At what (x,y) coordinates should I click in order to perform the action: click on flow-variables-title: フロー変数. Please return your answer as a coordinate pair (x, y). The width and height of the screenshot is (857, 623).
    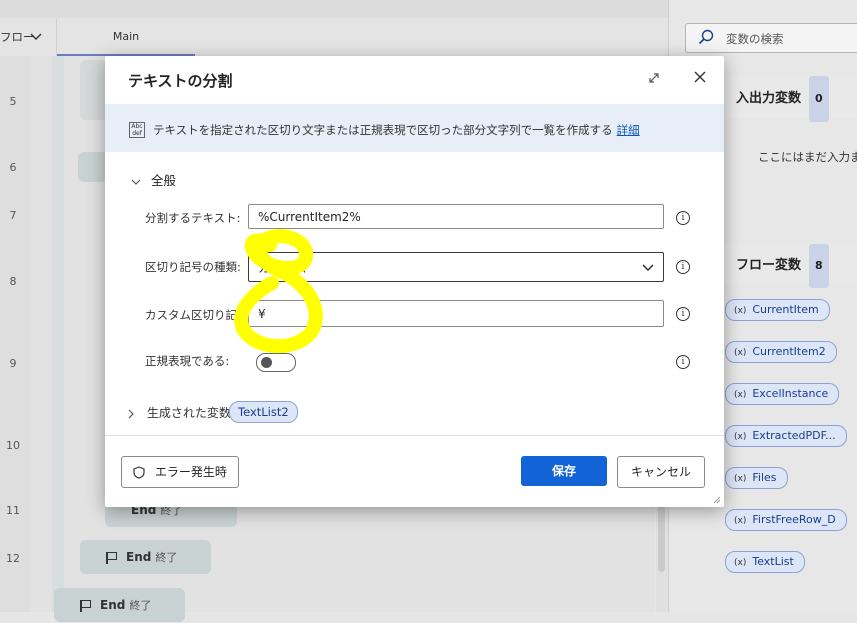
    Looking at the image, I should click on (769, 265).